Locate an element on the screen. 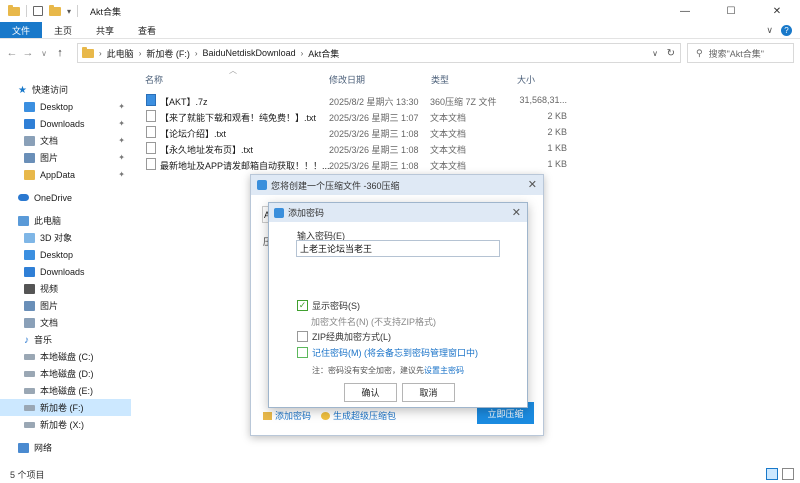  search-box: ⚲ 搜索"Akt合集" is located at coordinates (740, 53).